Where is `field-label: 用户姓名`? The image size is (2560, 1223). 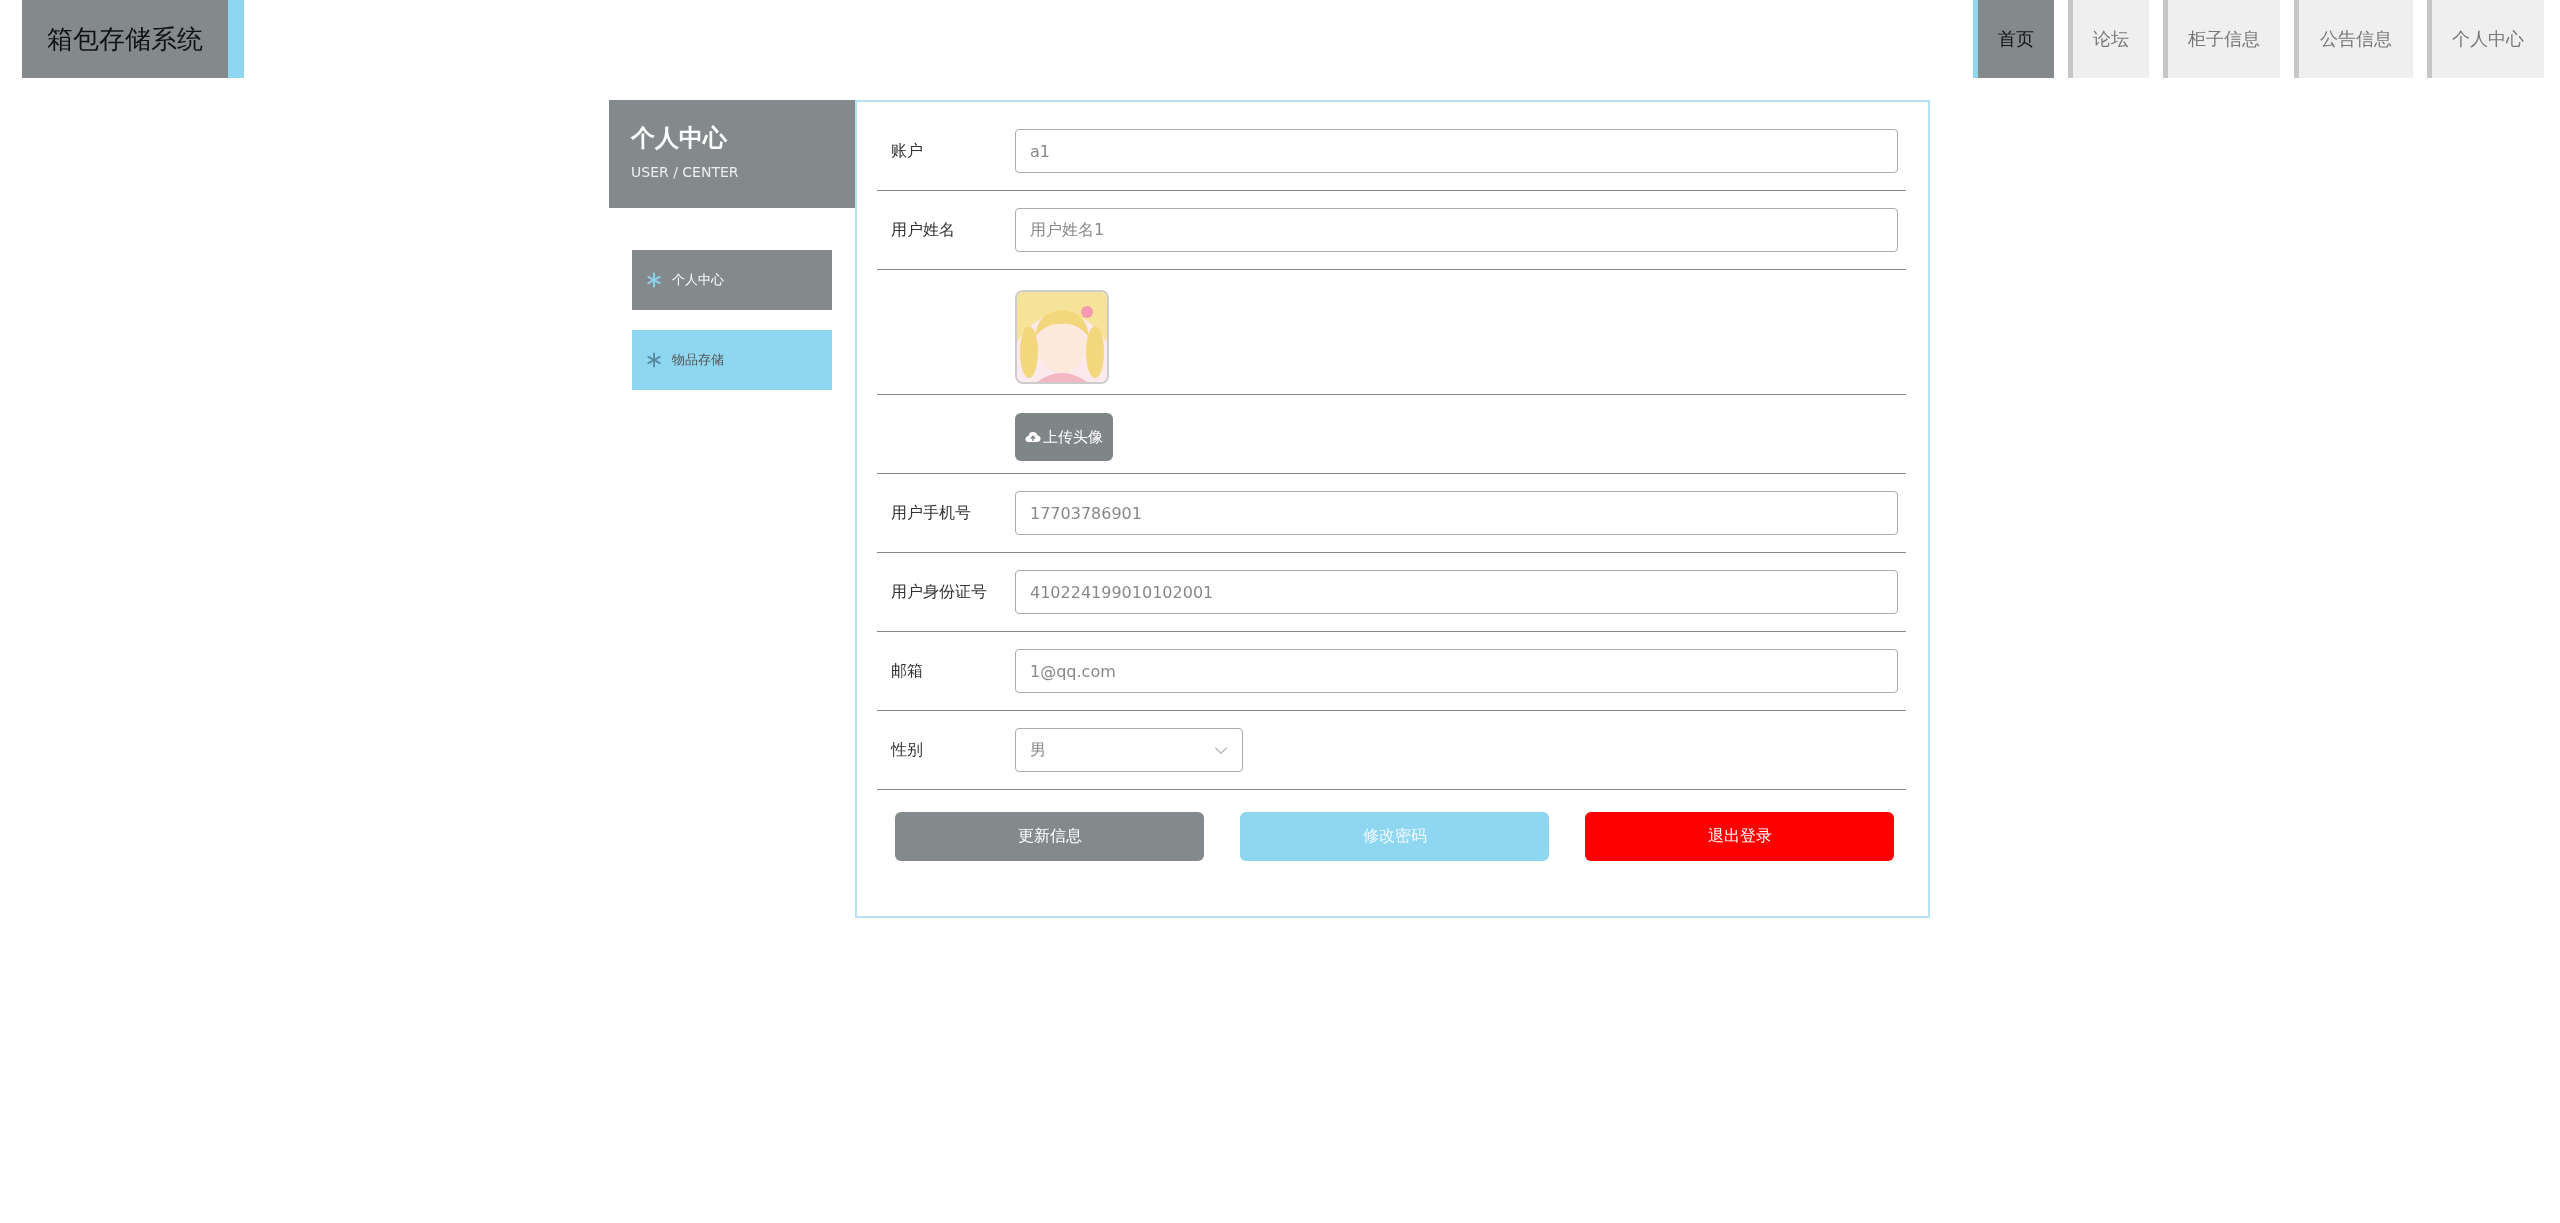 field-label: 用户姓名 is located at coordinates (923, 230).